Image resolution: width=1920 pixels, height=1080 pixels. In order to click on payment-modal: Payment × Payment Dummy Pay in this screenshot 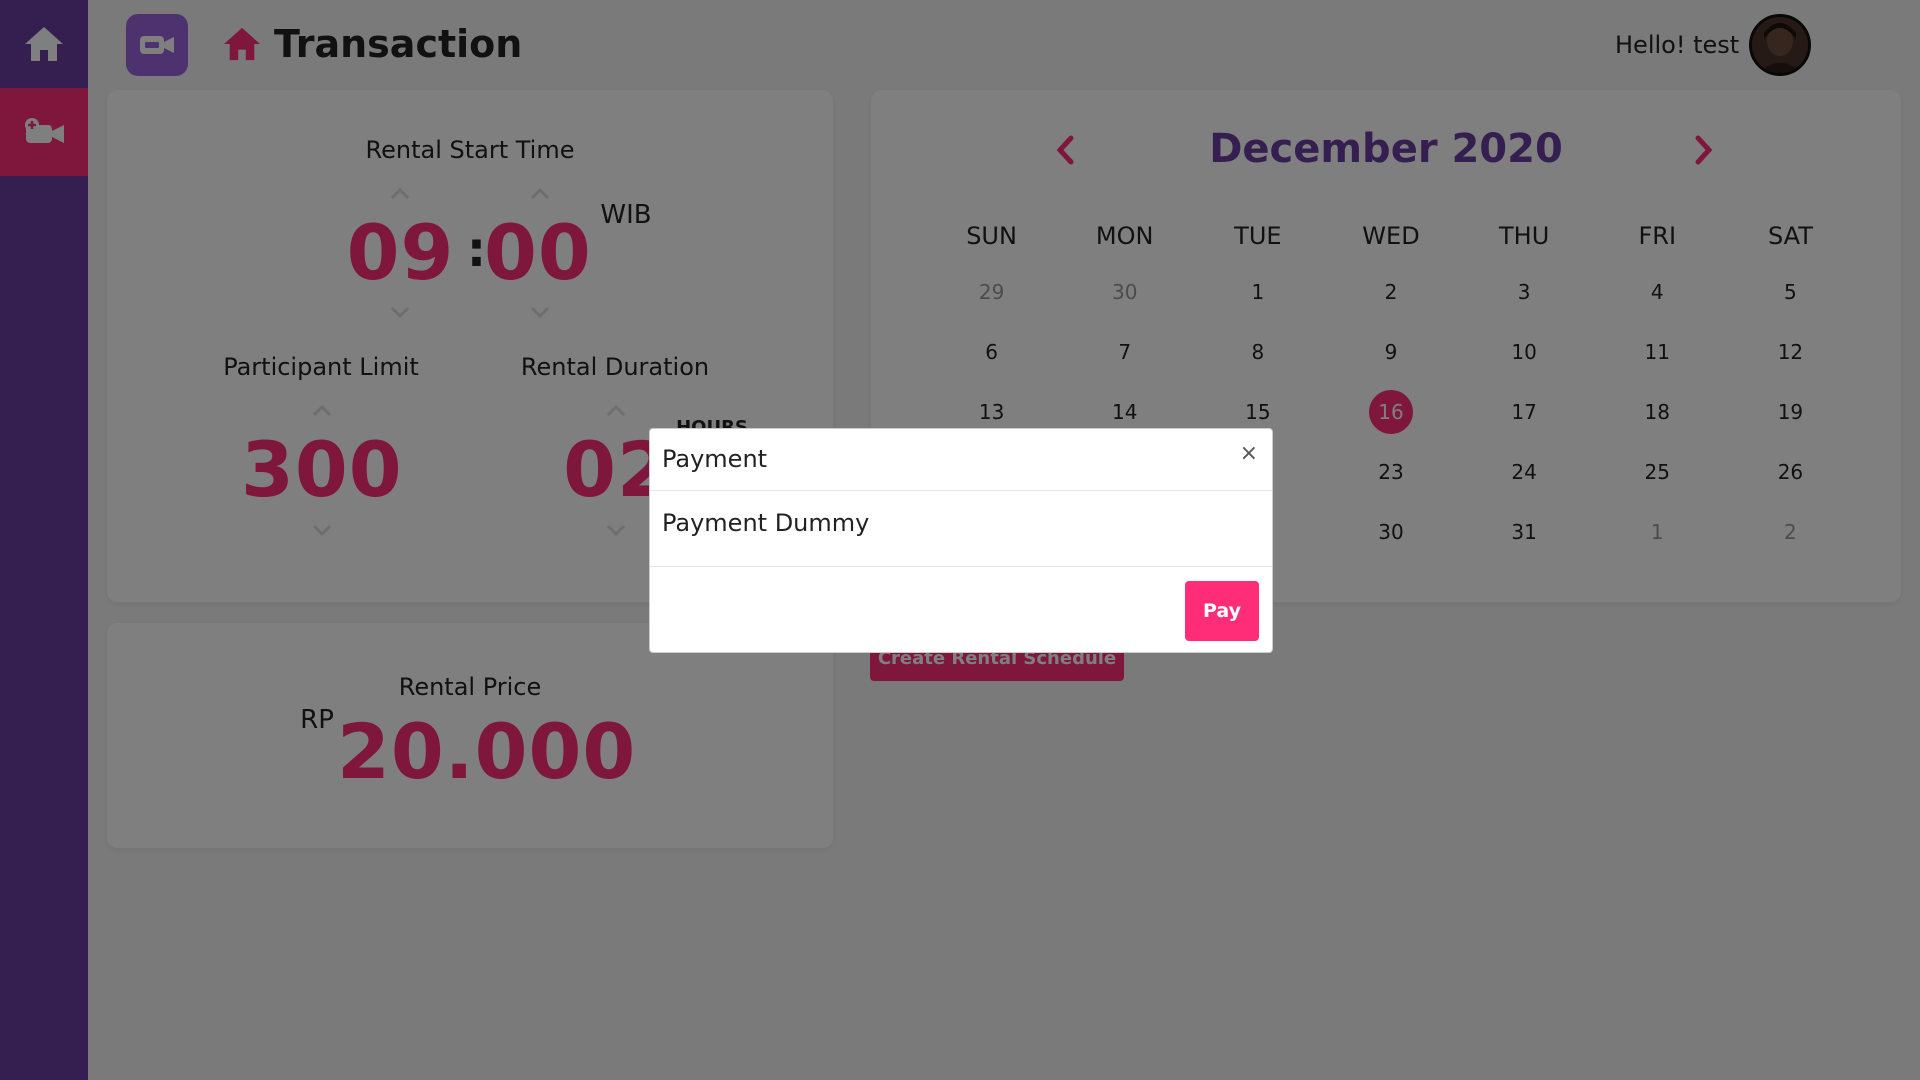, I will do `click(961, 540)`.